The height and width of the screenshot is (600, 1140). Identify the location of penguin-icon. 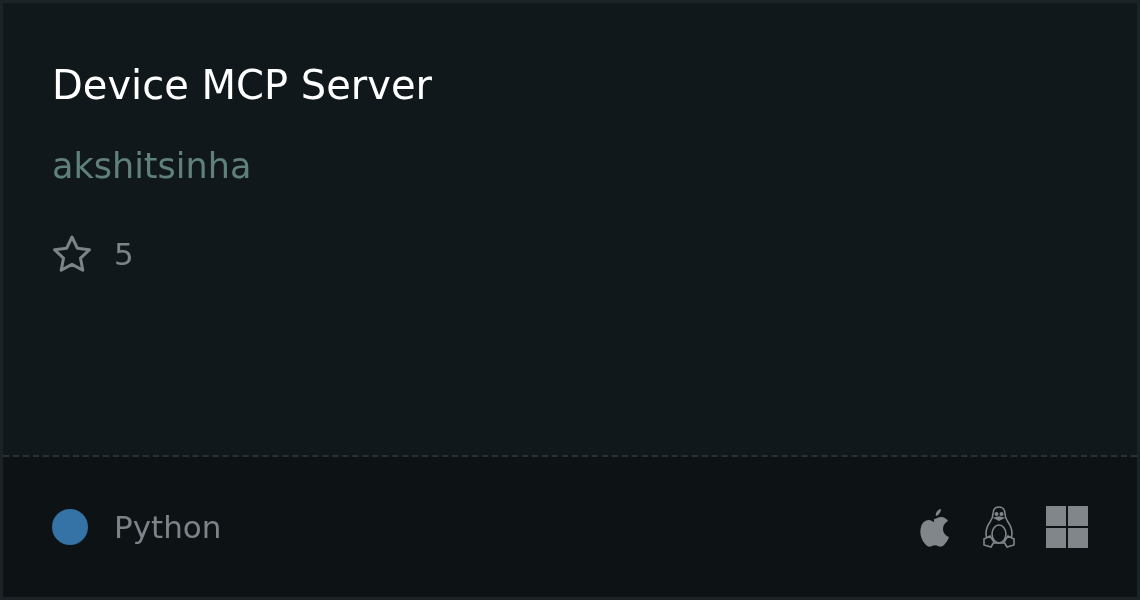
(999, 527).